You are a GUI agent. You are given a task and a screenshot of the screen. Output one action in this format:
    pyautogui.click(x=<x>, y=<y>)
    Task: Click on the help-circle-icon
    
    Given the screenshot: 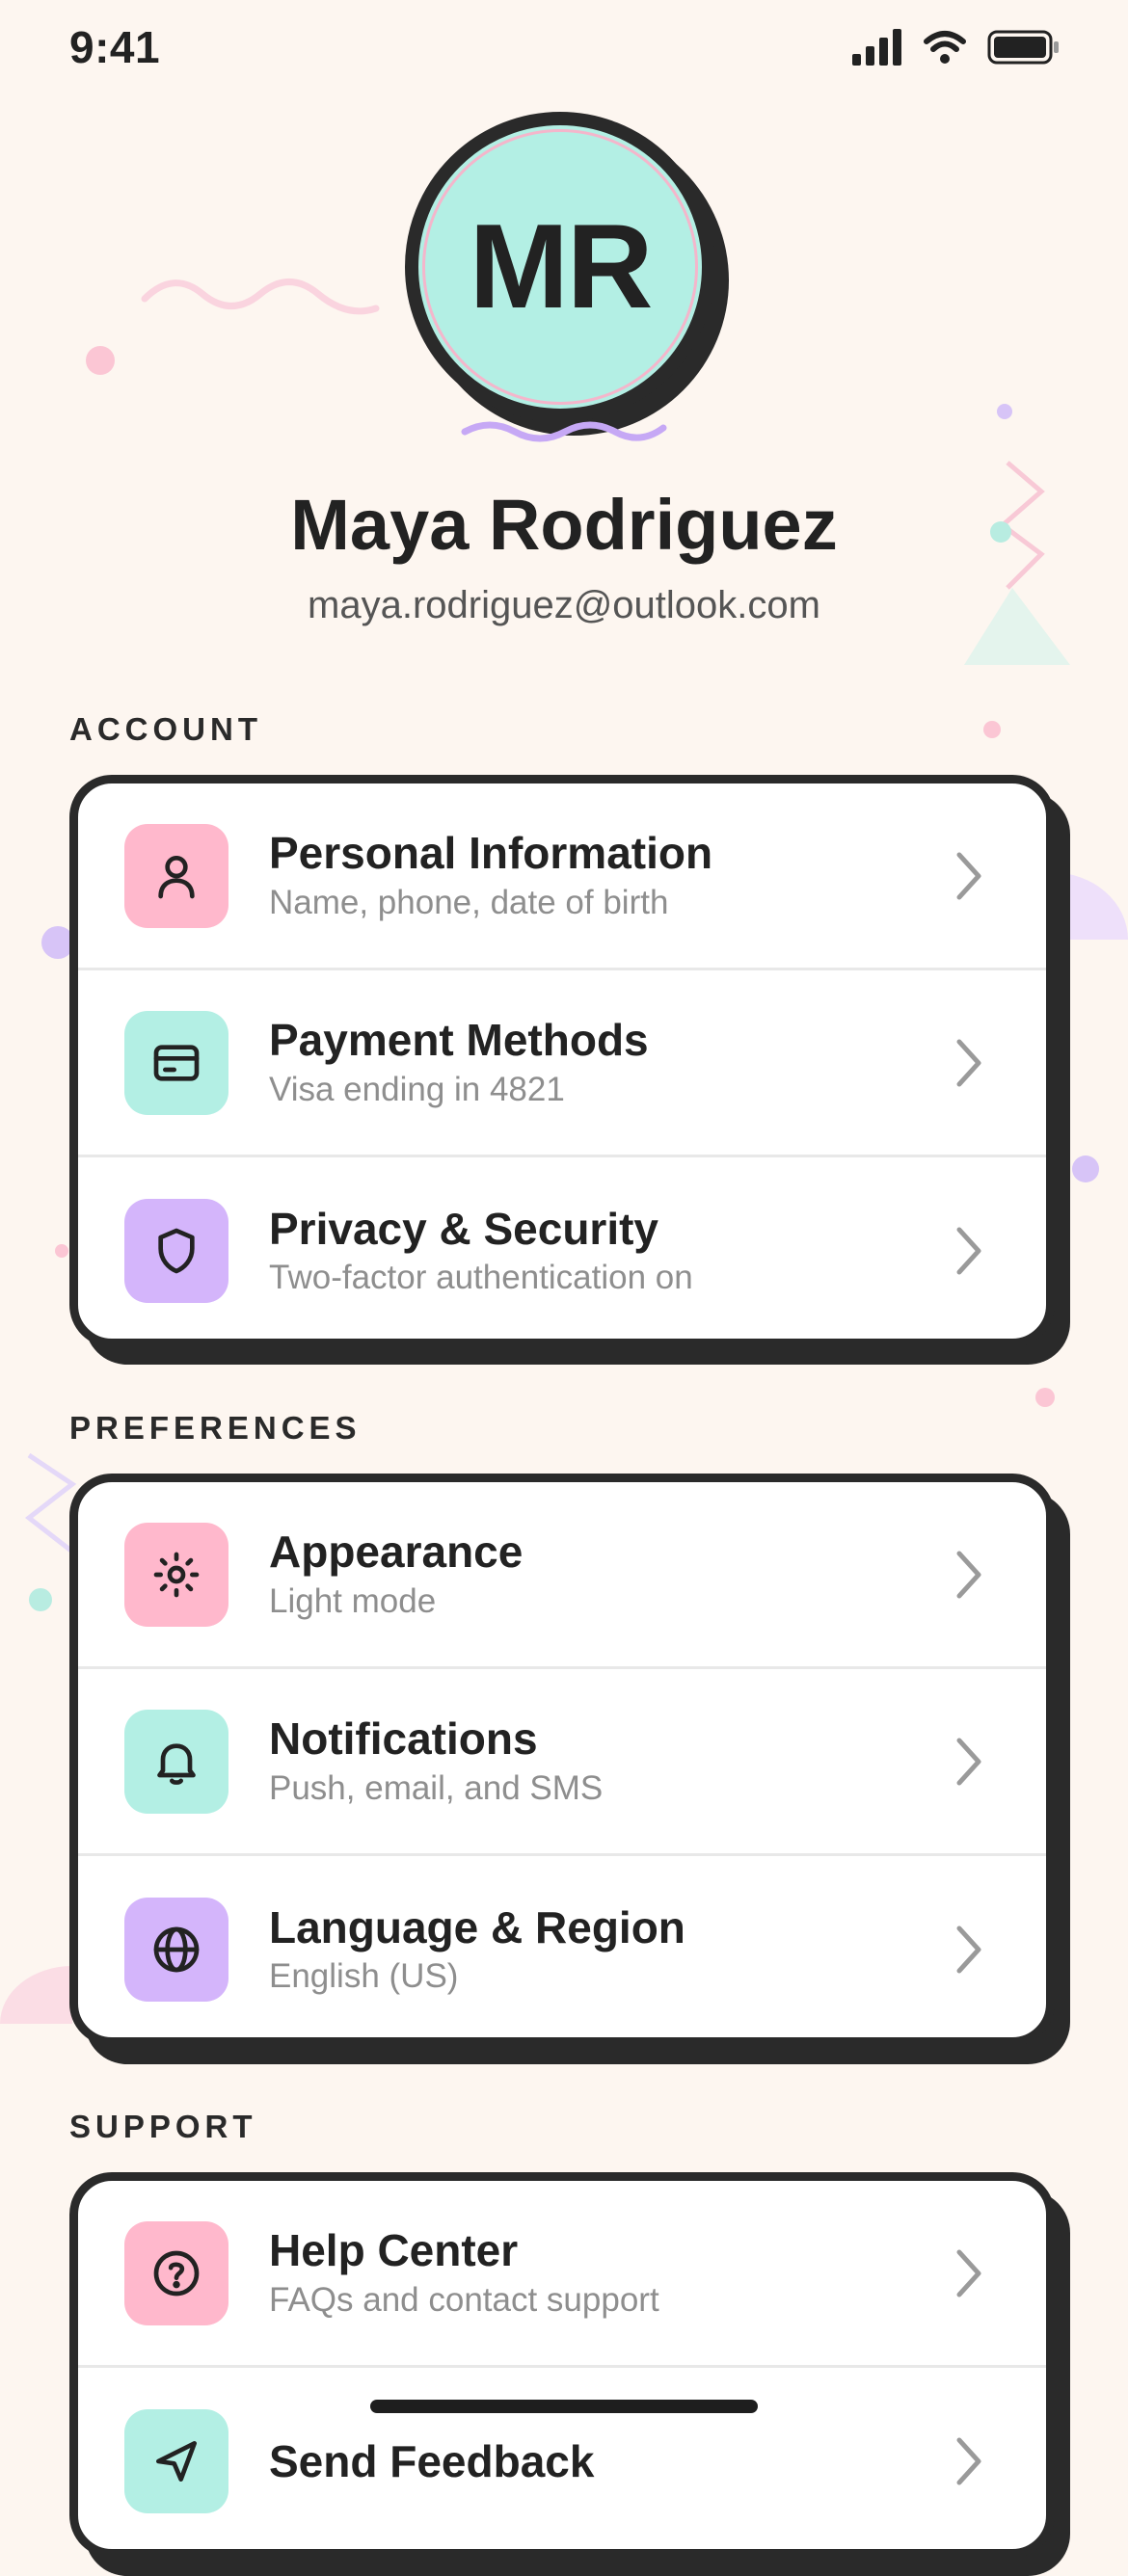 What is the action you would take?
    pyautogui.click(x=176, y=2272)
    